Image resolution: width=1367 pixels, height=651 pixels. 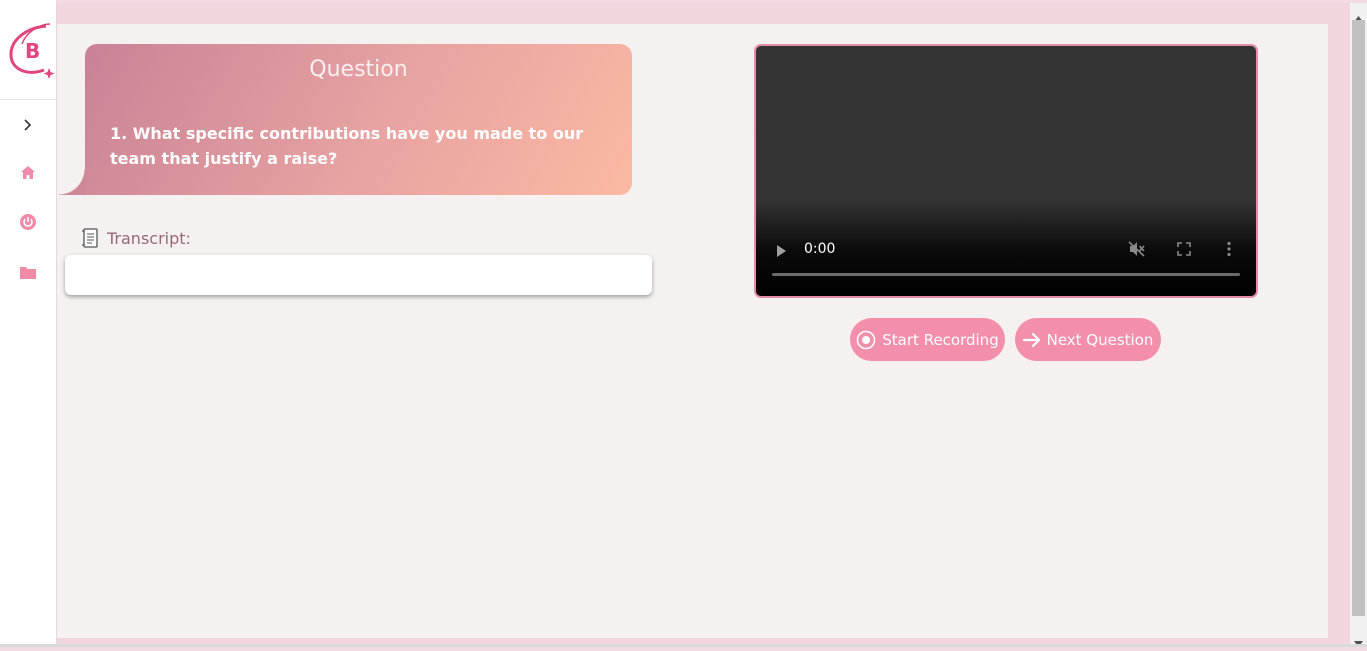 I want to click on video-time: 0:00, so click(x=820, y=249).